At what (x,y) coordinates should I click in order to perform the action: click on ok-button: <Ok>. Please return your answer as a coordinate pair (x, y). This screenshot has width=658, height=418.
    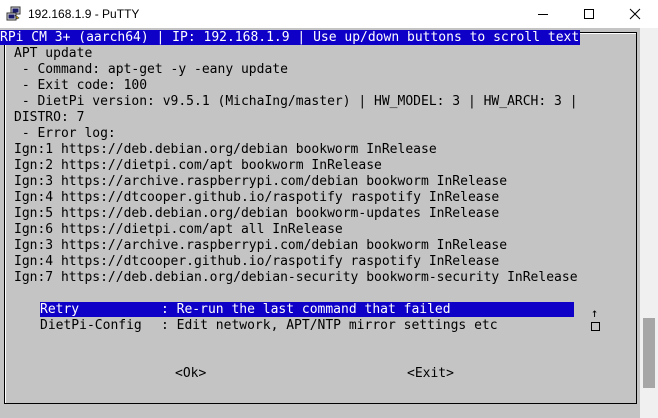
    Looking at the image, I should click on (190, 374).